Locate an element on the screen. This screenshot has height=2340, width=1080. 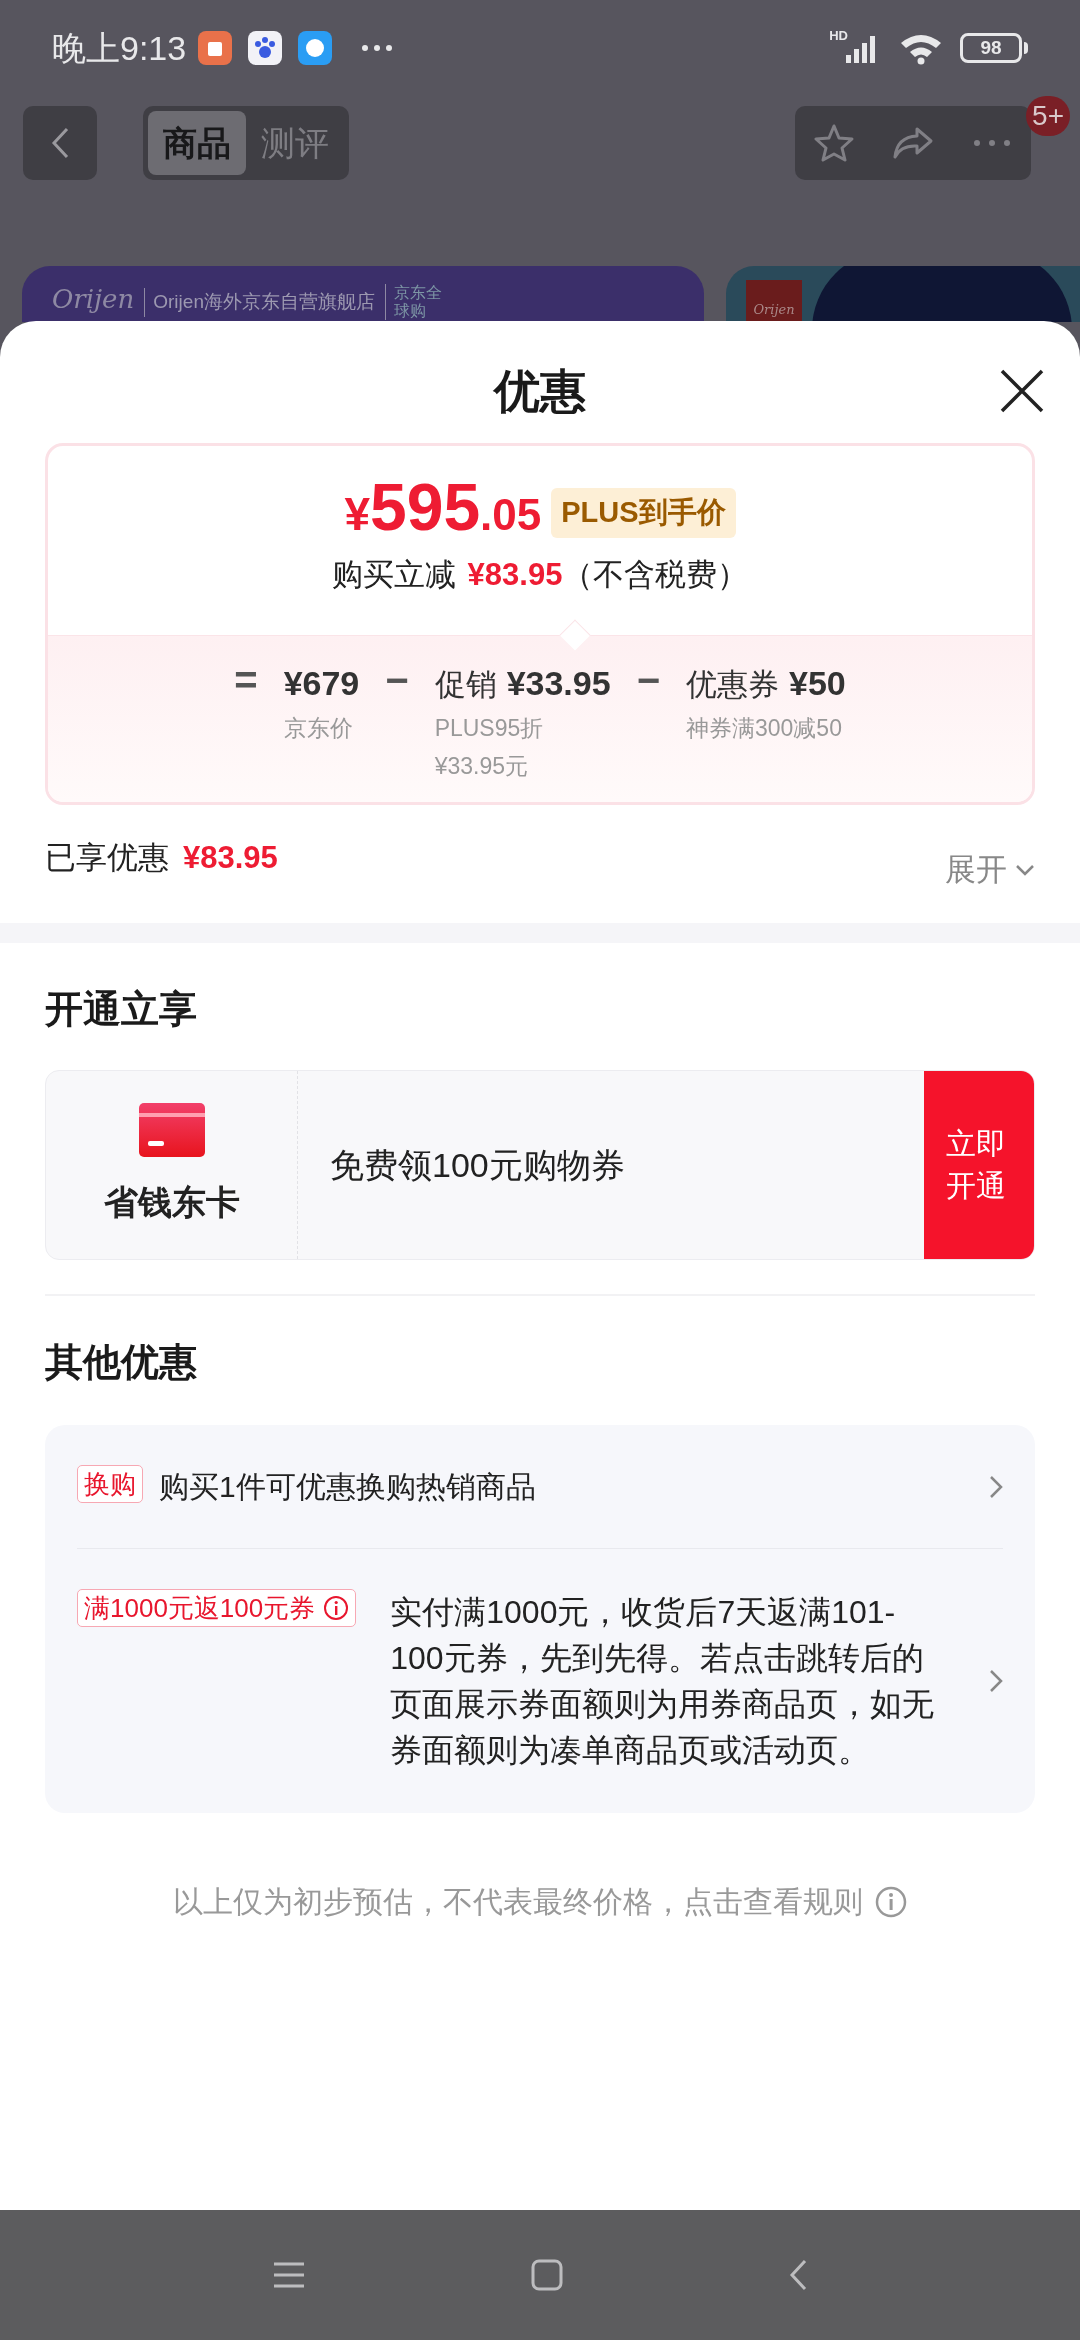
breakdown-label: 优惠券 is located at coordinates (732, 684).